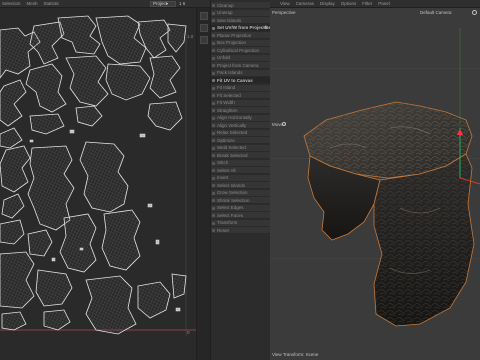  Describe the element at coordinates (232, 155) in the screenshot. I see `tool-label: Break Selected` at that location.